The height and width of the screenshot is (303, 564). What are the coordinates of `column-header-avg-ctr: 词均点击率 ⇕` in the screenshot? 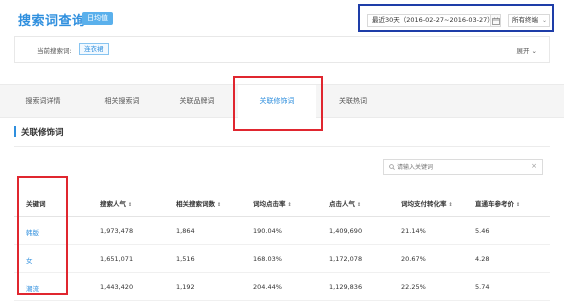 It's located at (272, 203).